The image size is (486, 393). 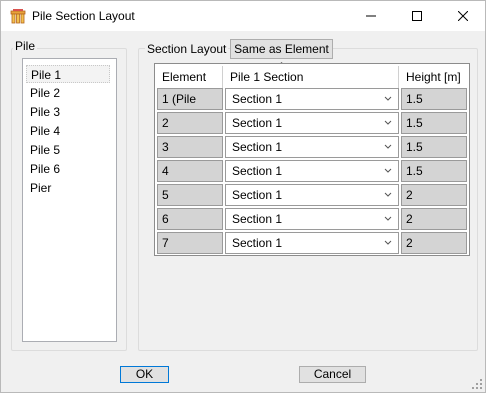 What do you see at coordinates (68, 131) in the screenshot?
I see `pile-list-item: Pile 4` at bounding box center [68, 131].